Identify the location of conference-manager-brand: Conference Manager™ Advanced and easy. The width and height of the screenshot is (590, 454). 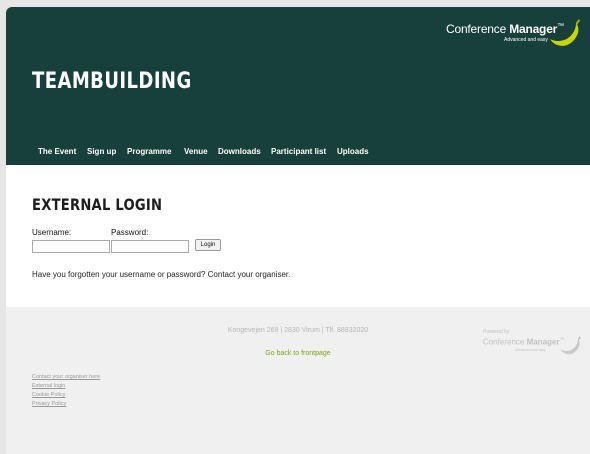
(513, 39).